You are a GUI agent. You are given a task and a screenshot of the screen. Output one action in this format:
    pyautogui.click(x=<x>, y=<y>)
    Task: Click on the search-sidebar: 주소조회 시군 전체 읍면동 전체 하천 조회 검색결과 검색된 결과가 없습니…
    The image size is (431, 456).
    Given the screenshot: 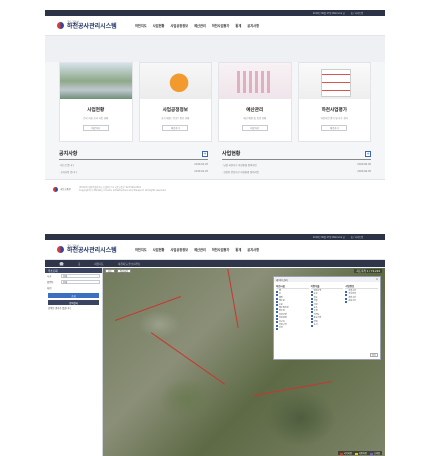 What is the action you would take?
    pyautogui.click(x=74, y=362)
    